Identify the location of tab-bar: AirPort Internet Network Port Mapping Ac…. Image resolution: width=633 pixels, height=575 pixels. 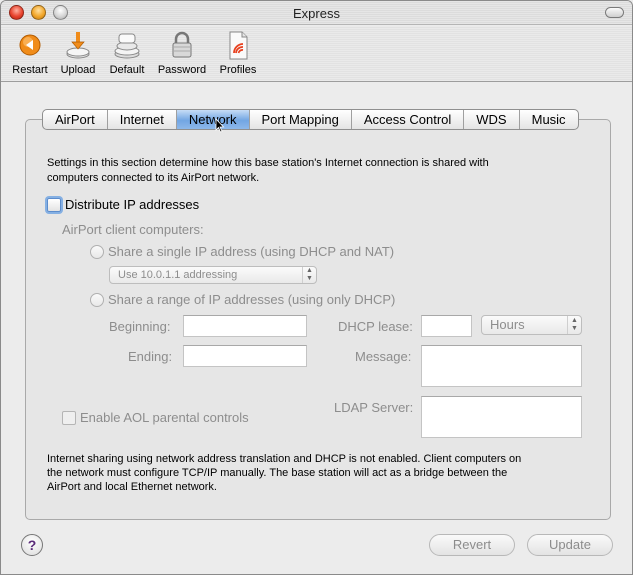
(310, 119).